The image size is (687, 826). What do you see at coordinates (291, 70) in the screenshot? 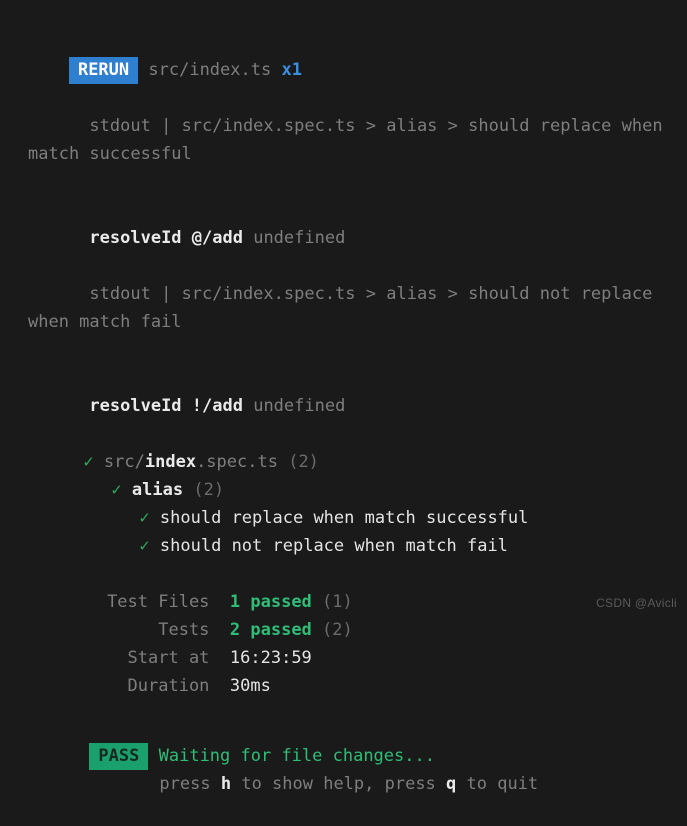
I see `rerun-run-count: x1` at bounding box center [291, 70].